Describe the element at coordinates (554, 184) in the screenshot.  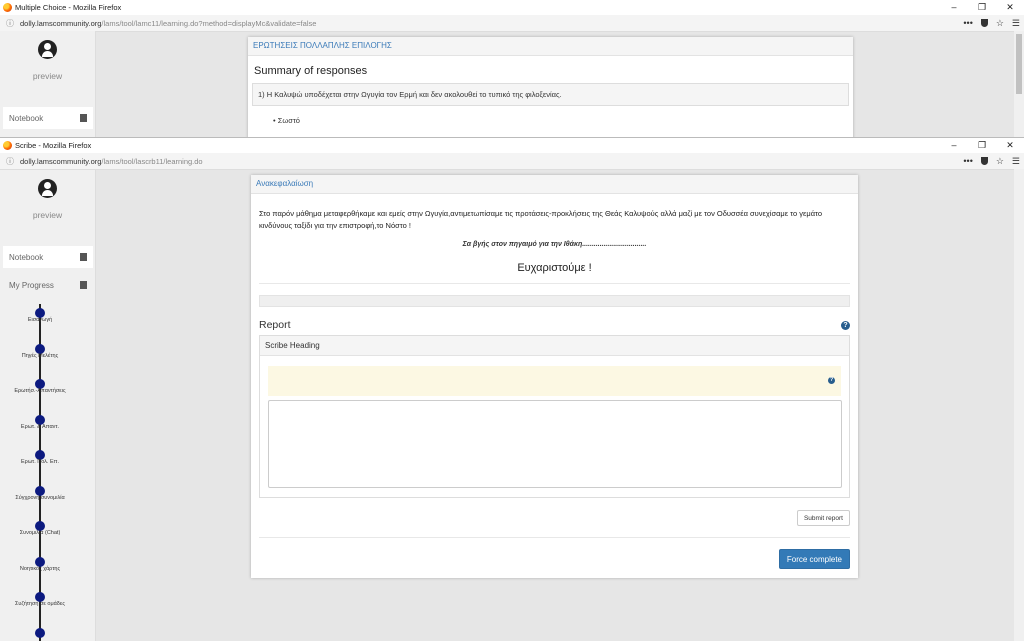
I see `card-header: Ανακεφαλαίωση` at that location.